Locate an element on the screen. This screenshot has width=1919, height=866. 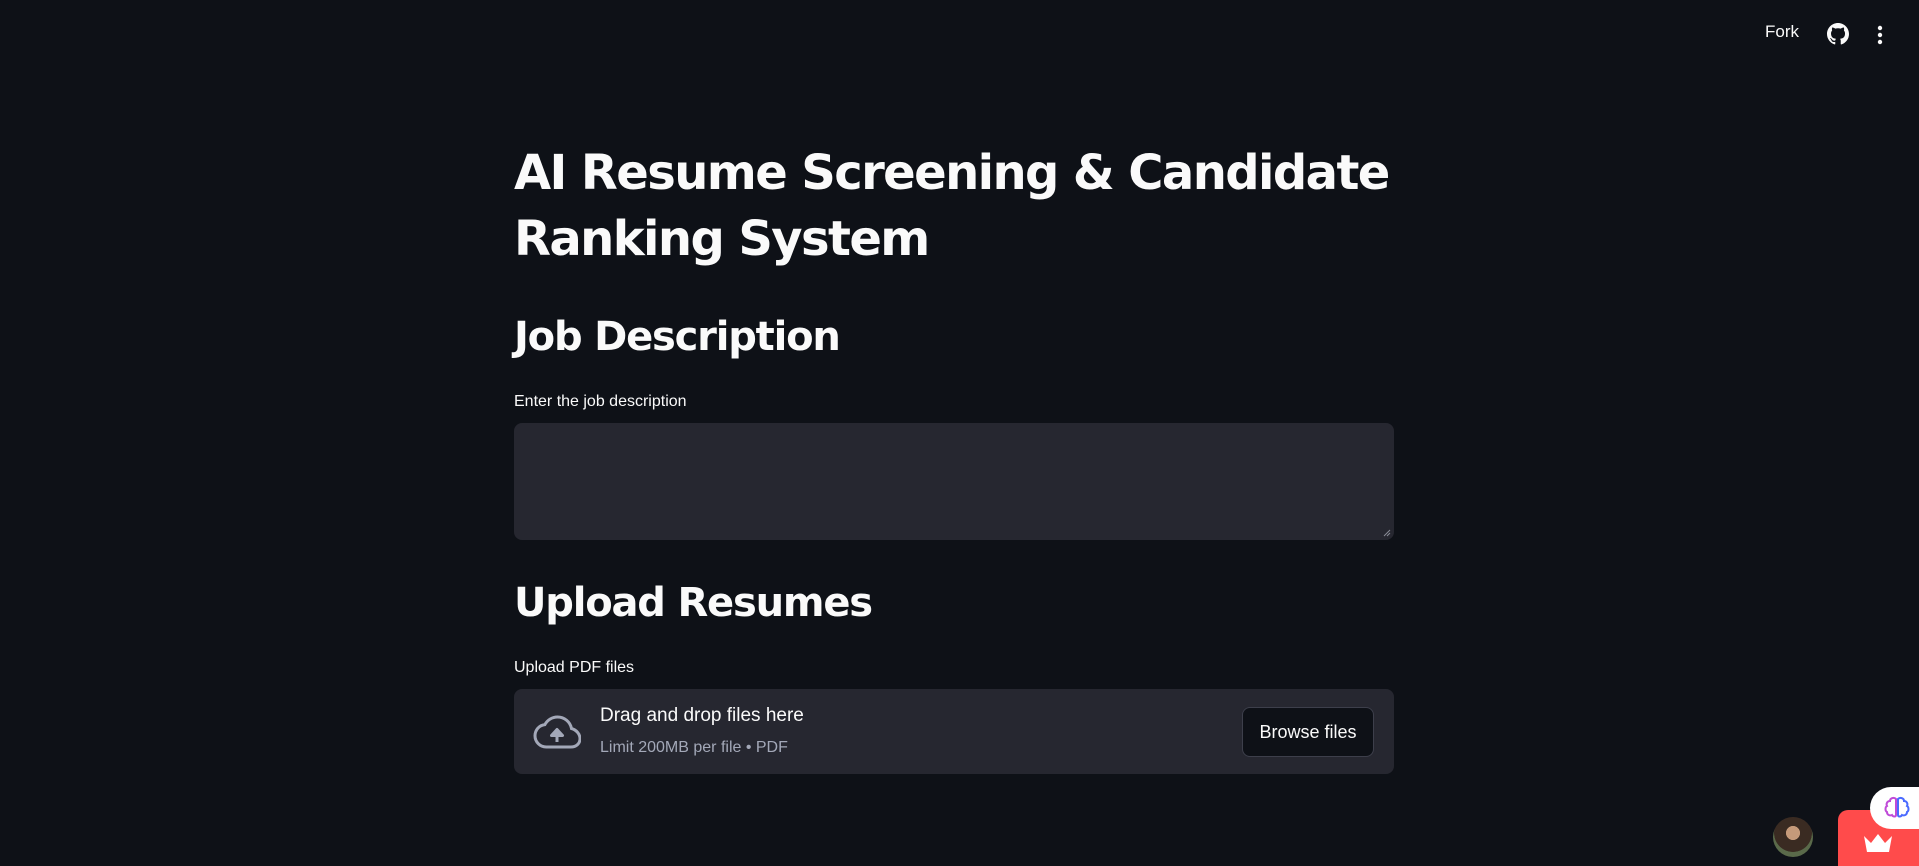
more-vertical-icon is located at coordinates (1880, 35).